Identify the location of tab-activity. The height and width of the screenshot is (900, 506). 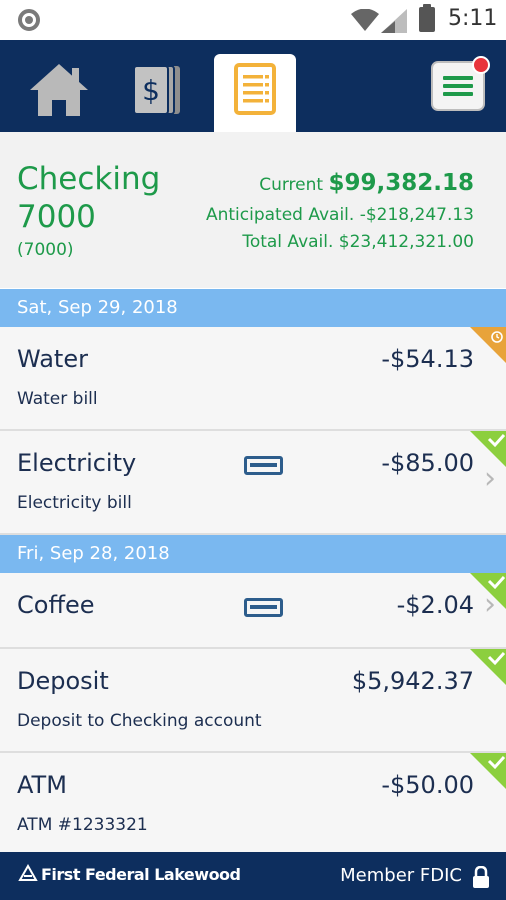
(255, 93).